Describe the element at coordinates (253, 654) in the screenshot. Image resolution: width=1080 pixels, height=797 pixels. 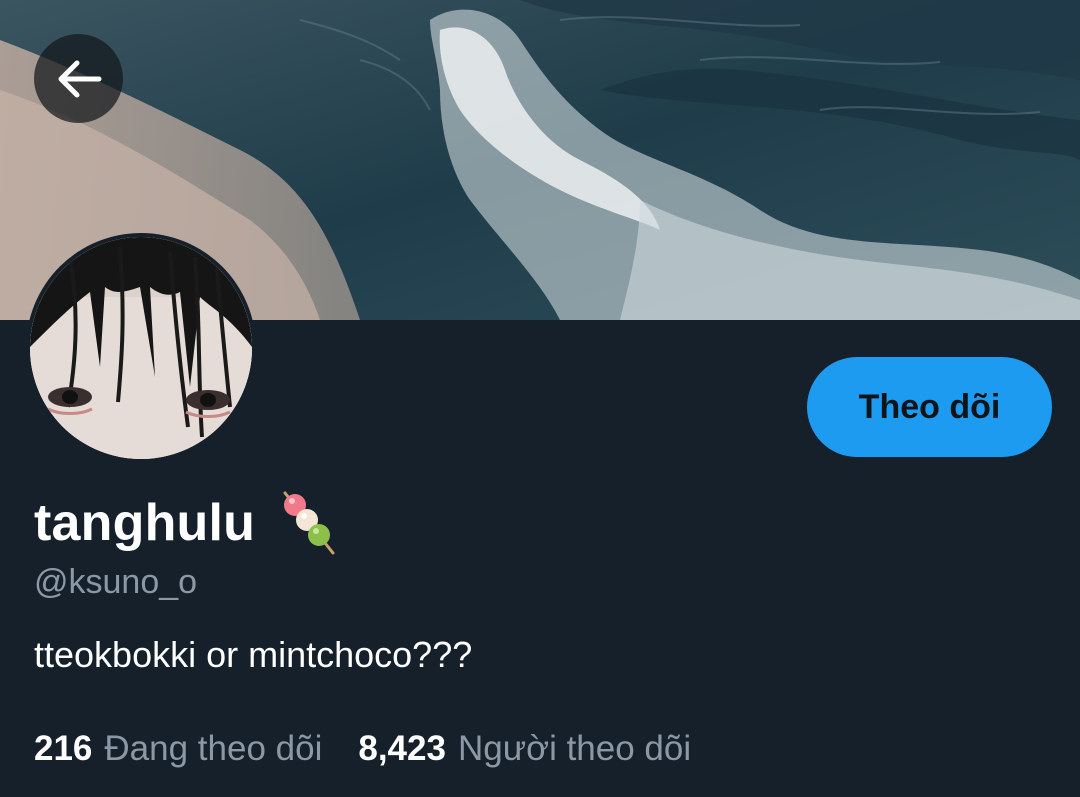
I see `profile-bio: tteokbokki or mintchoco???` at that location.